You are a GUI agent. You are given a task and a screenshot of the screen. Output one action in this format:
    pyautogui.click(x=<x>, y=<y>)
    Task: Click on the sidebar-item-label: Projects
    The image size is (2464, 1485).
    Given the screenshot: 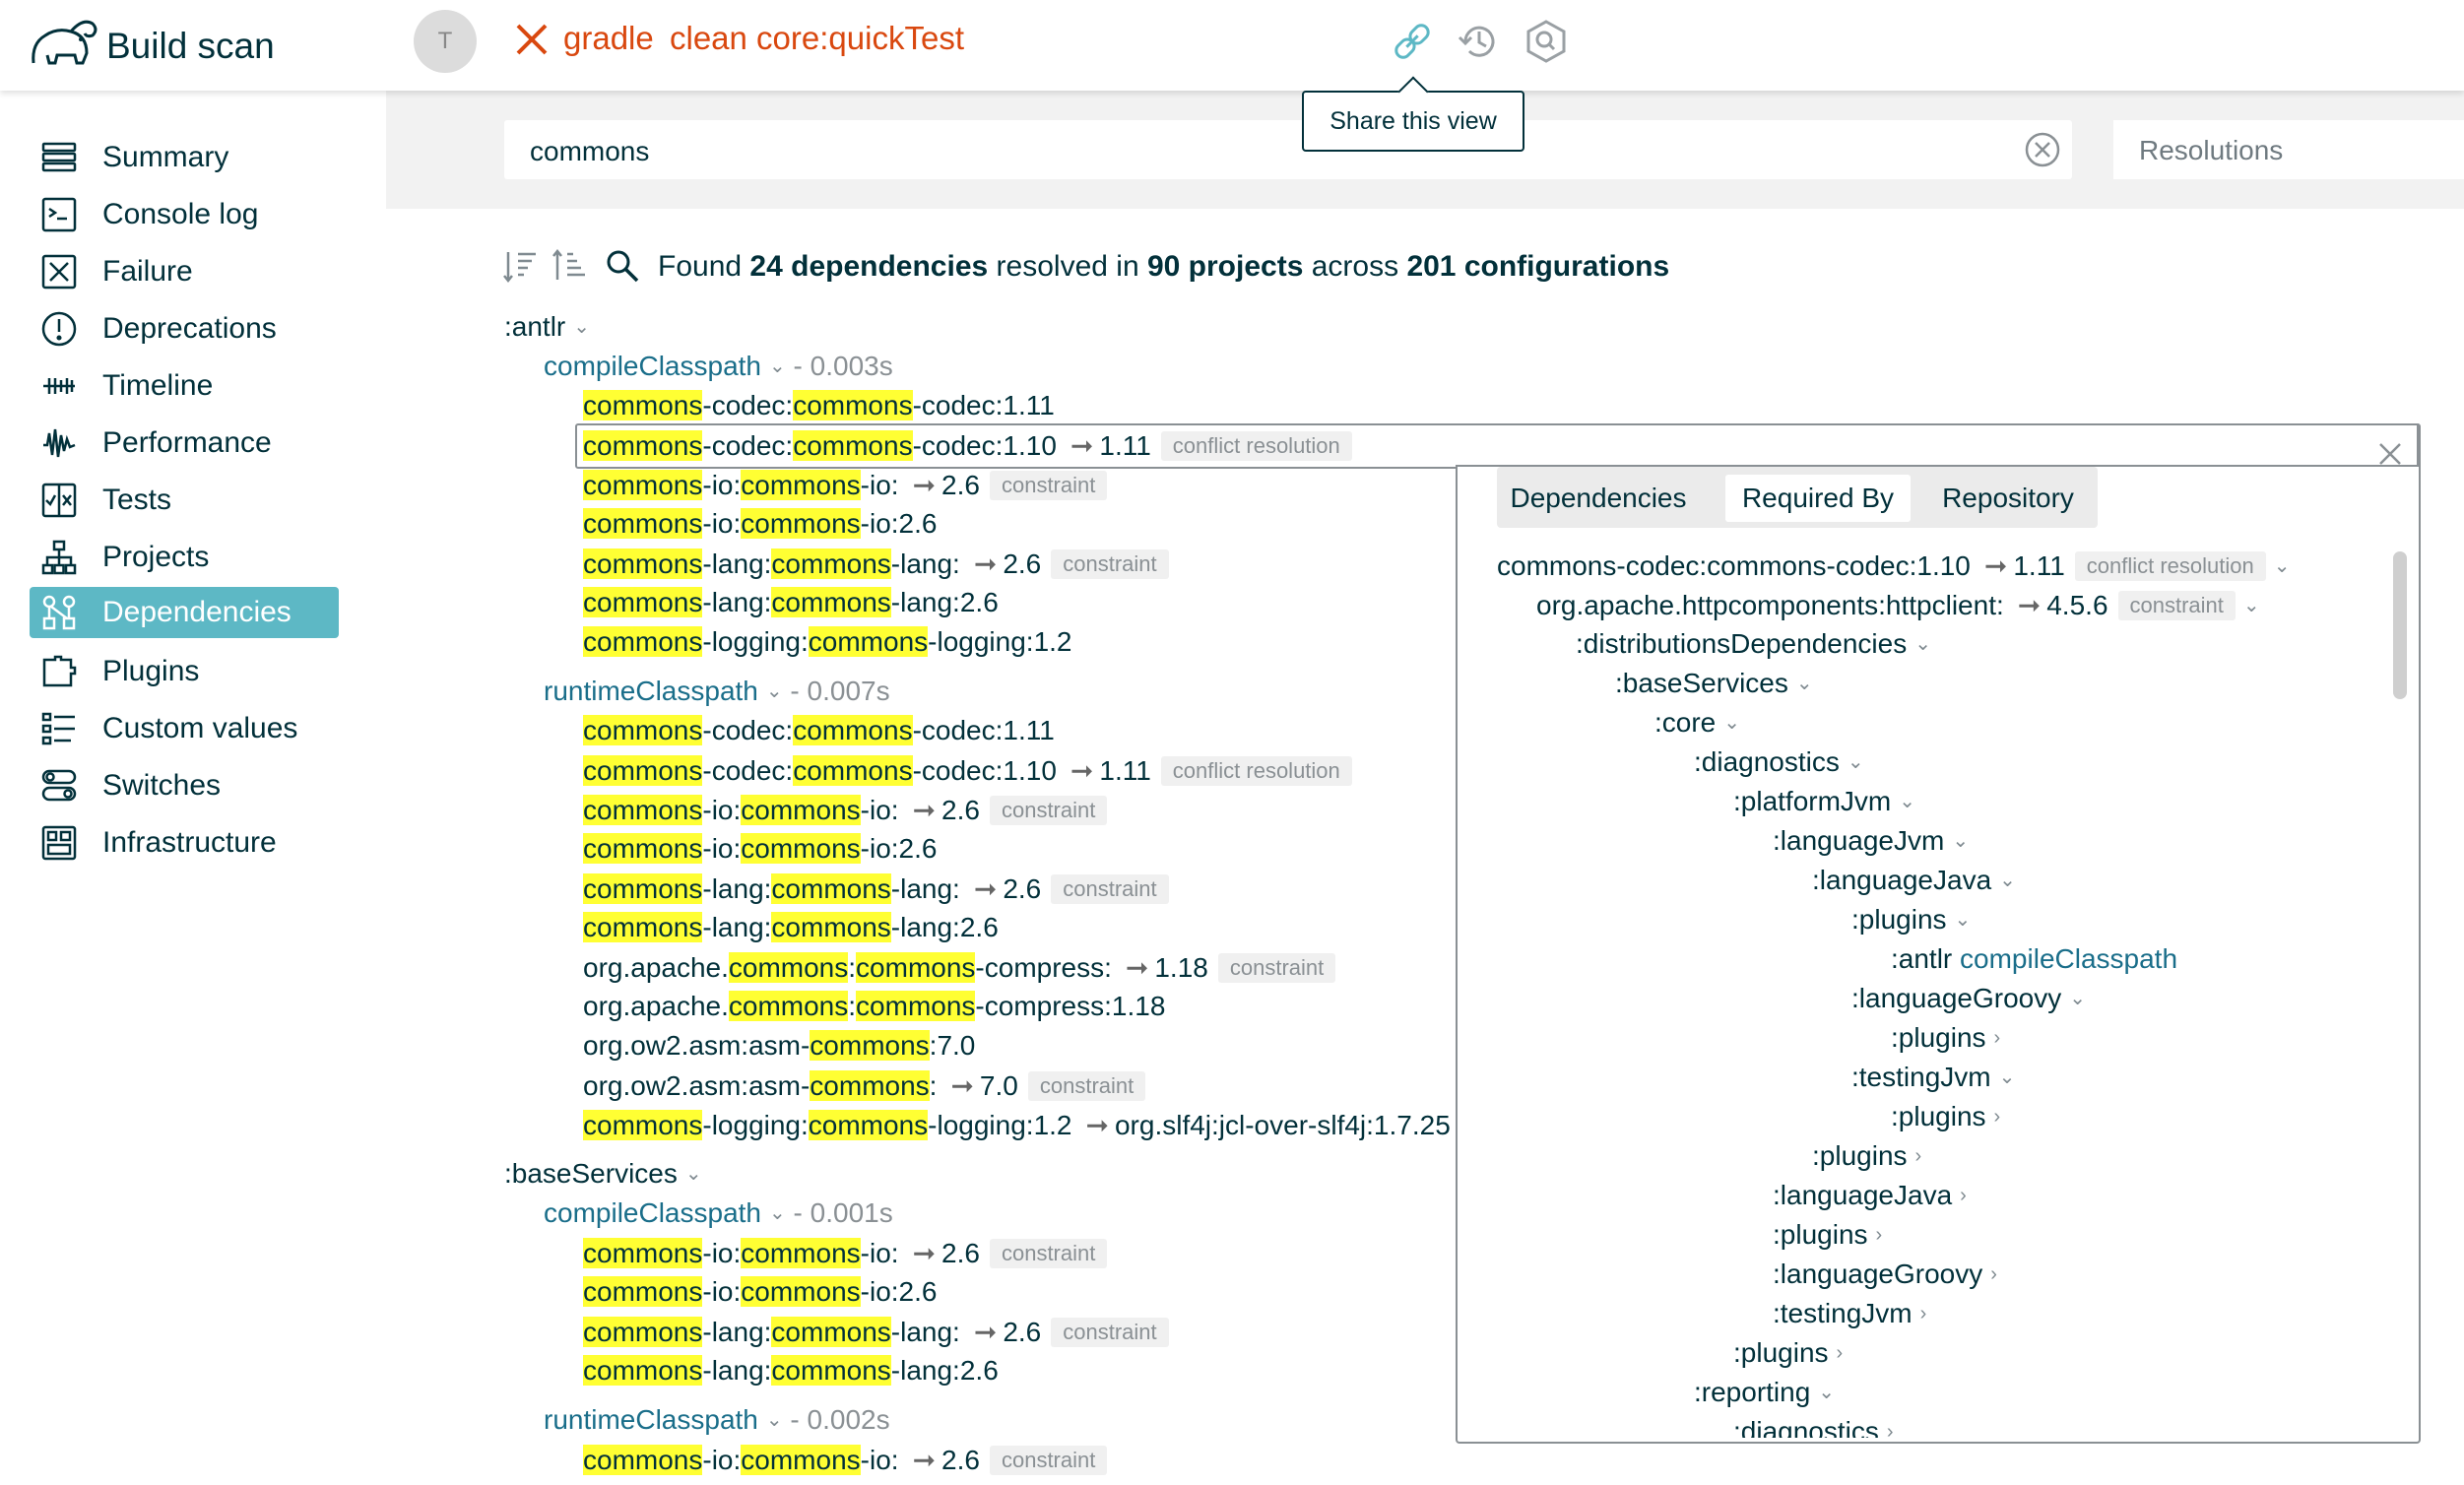 What is the action you would take?
    pyautogui.click(x=156, y=557)
    